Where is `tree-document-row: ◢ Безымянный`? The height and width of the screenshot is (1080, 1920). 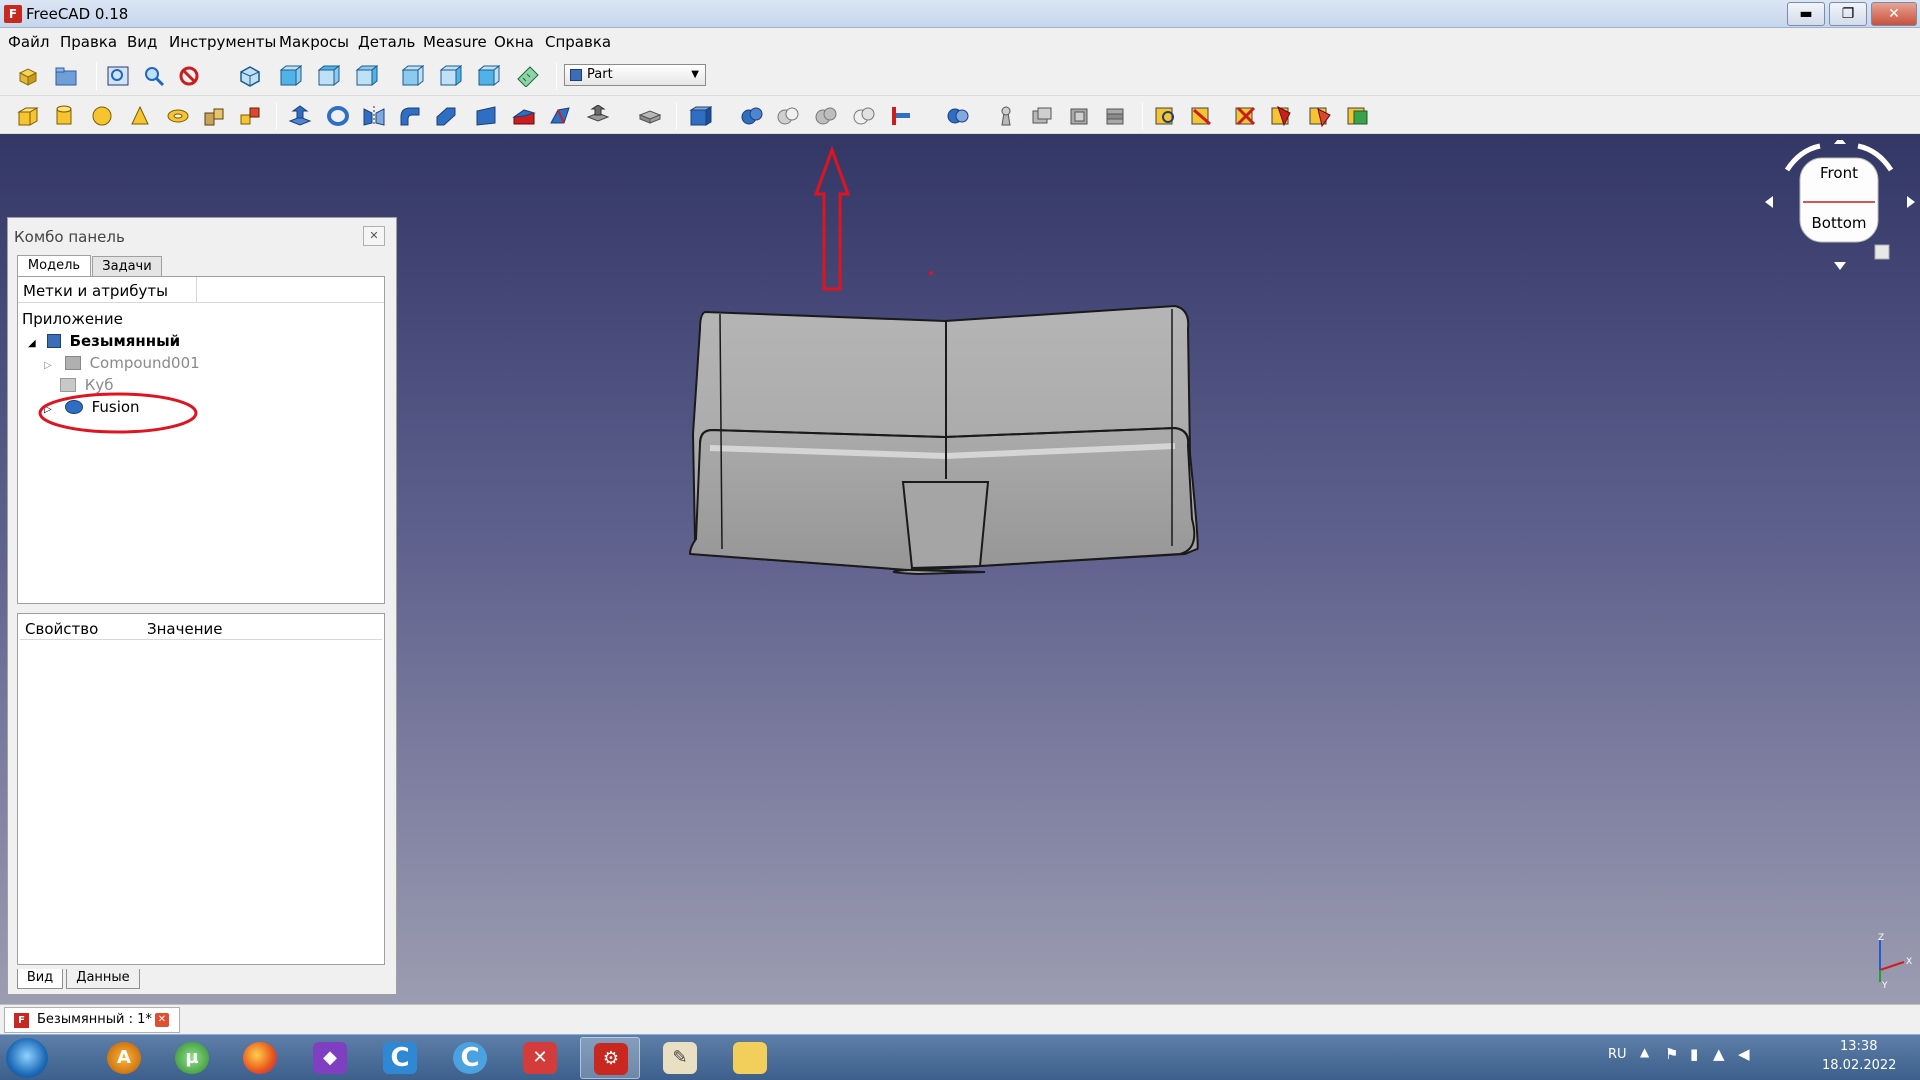 tree-document-row: ◢ Безымянный is located at coordinates (104, 341).